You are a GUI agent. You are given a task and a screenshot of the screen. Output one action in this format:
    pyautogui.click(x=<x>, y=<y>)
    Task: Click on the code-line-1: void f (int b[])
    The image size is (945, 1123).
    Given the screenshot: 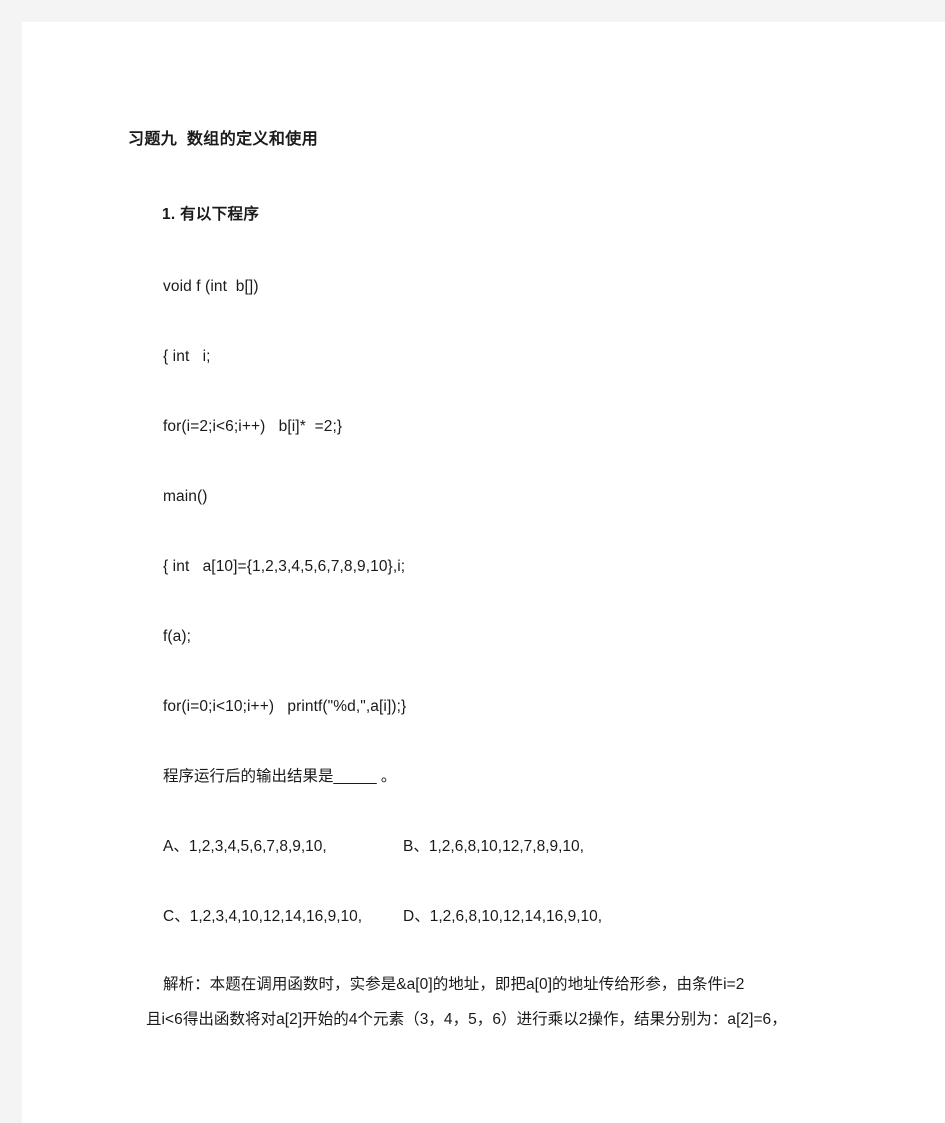 What is the action you would take?
    pyautogui.click(x=211, y=286)
    